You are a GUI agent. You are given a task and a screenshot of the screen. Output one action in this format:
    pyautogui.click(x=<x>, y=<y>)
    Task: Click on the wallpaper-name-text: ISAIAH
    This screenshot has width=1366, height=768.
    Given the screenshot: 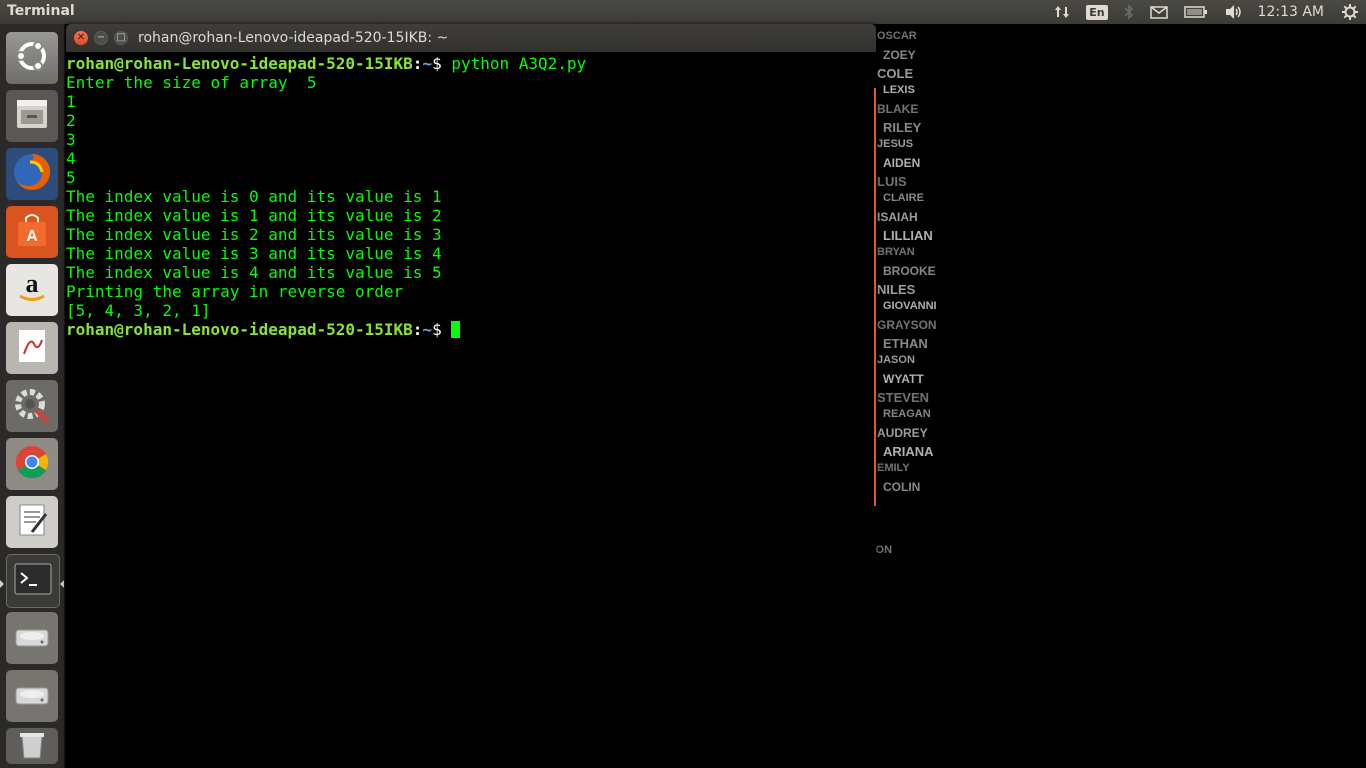 What is the action you would take?
    pyautogui.click(x=897, y=217)
    